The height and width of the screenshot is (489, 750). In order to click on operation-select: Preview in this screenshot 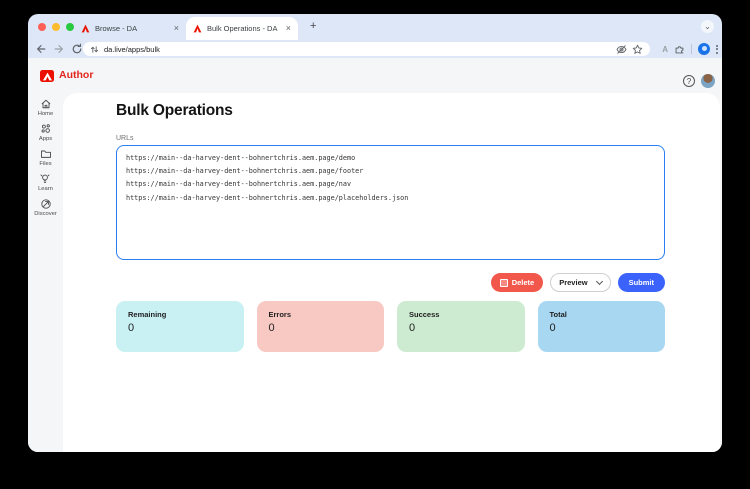, I will do `click(580, 282)`.